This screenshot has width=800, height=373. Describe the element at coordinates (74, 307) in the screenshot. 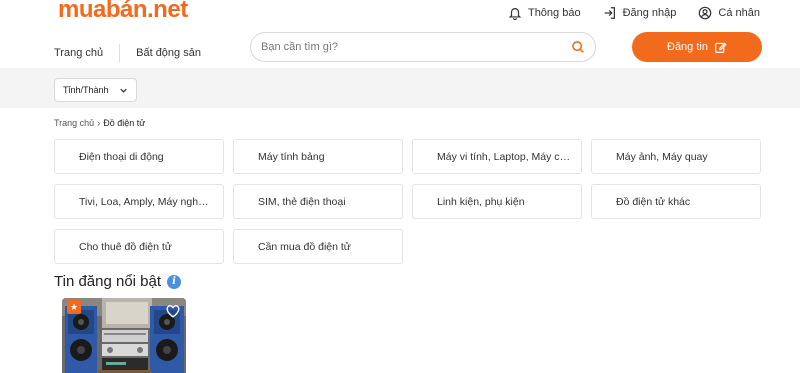

I see `star-badge-icon: ★` at that location.